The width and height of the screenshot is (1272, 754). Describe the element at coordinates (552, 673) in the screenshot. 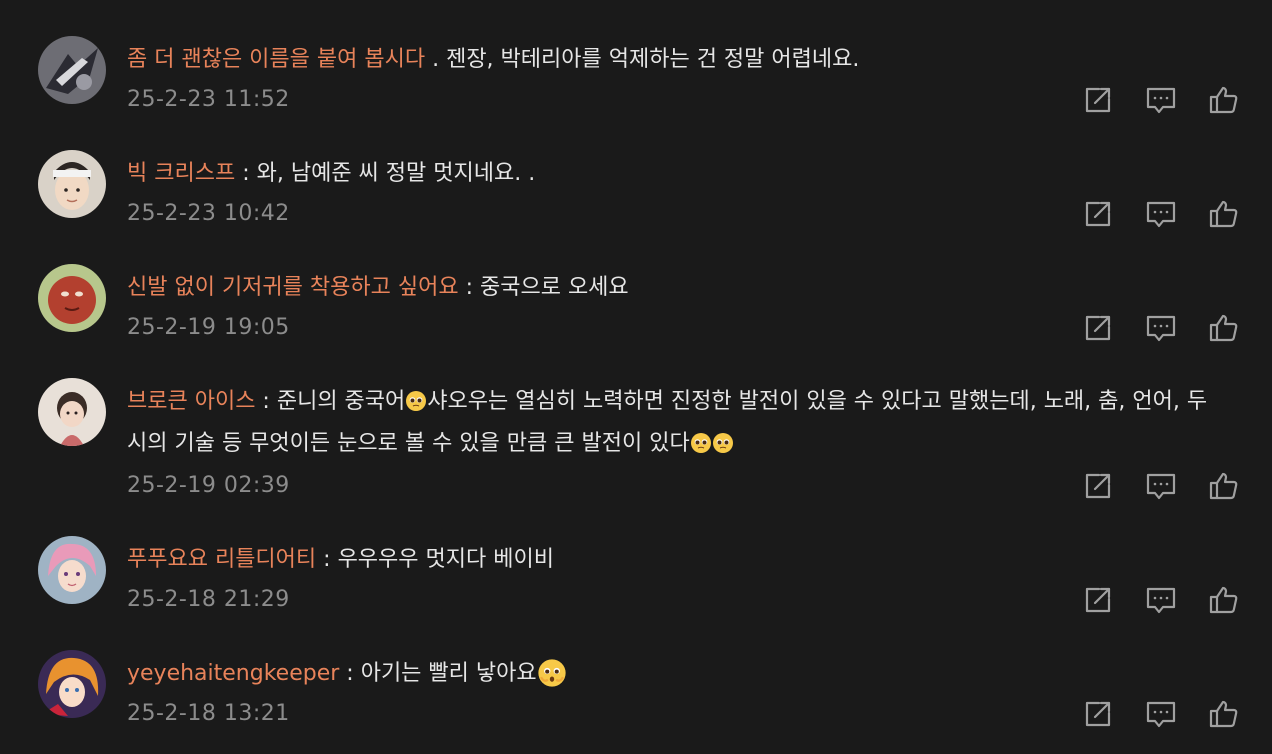

I see `hushed-face-emoji` at that location.